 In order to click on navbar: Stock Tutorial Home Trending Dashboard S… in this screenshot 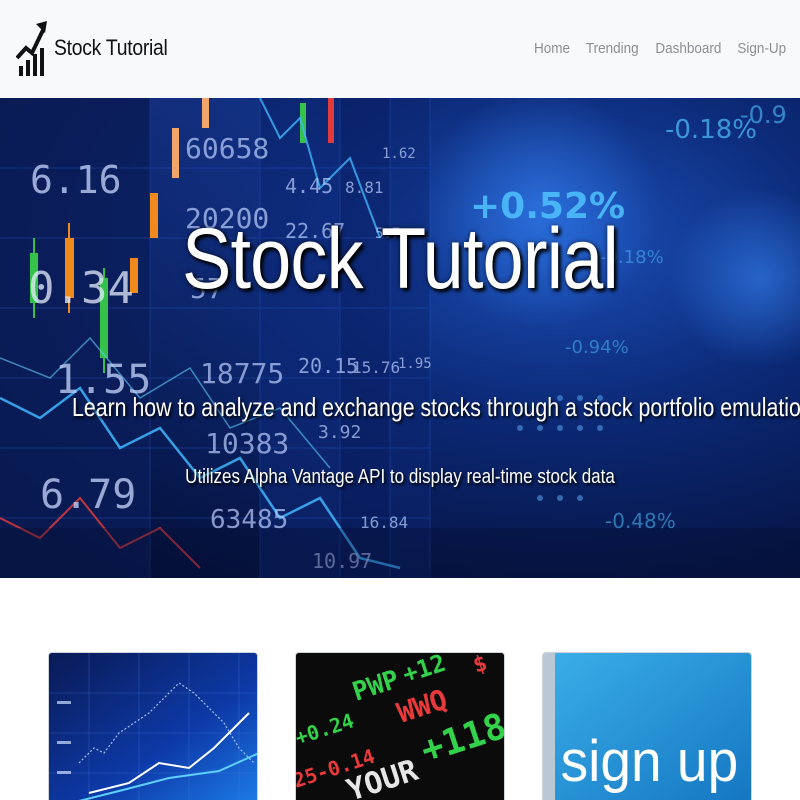, I will do `click(400, 49)`.